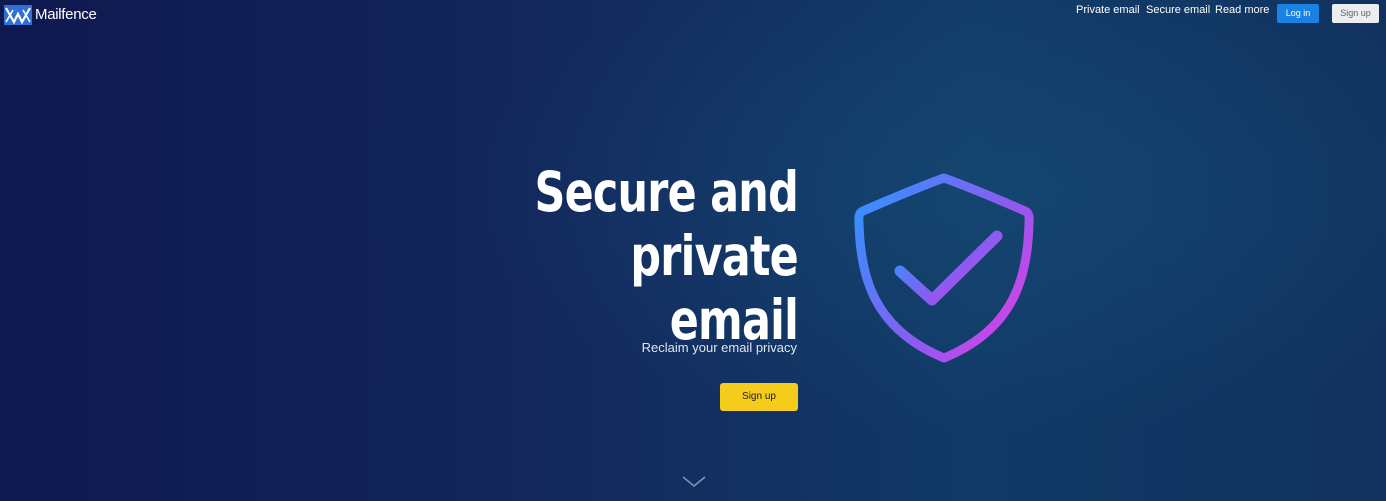 This screenshot has height=501, width=1386. I want to click on chevron-down-icon, so click(694, 482).